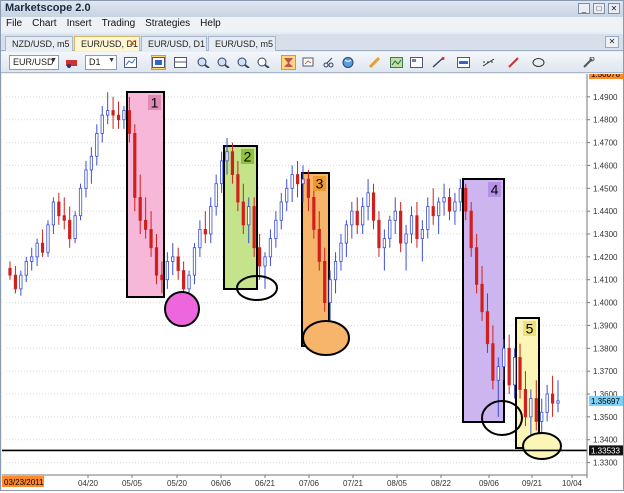 This screenshot has width=624, height=493. I want to click on menu-strategies: Strategies, so click(167, 23).